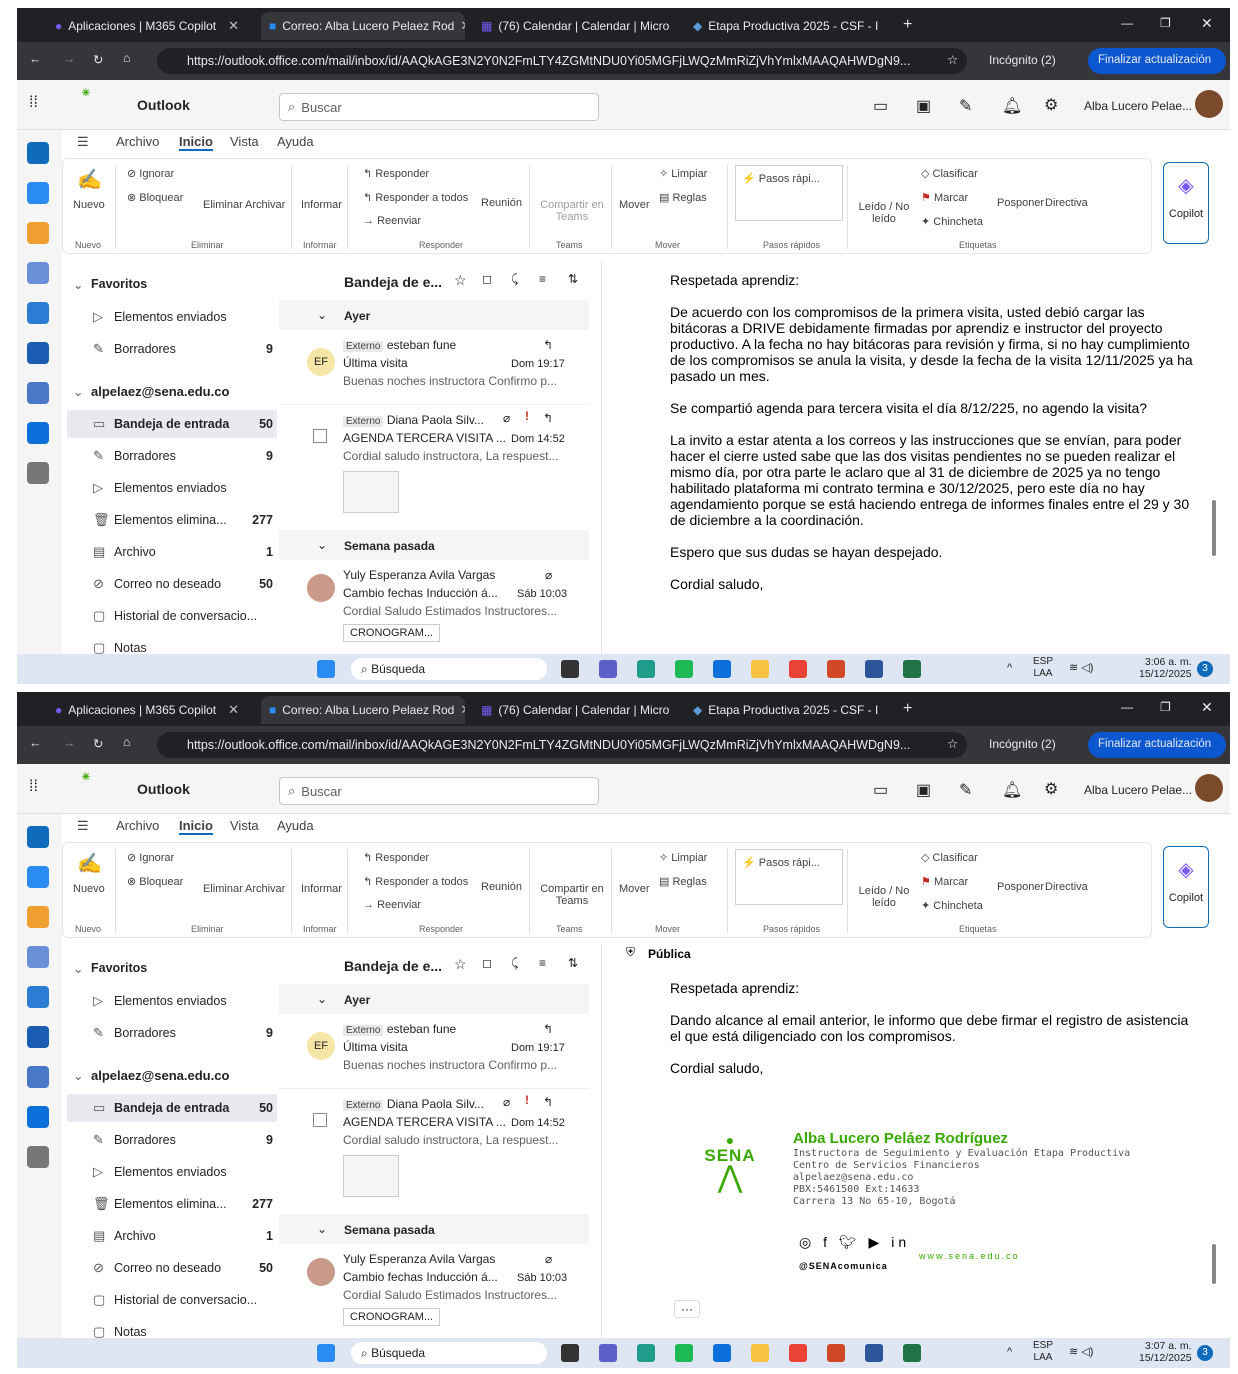 This screenshot has height=1374, width=1238. Describe the element at coordinates (38, 313) in the screenshot. I see `todo-icon` at that location.